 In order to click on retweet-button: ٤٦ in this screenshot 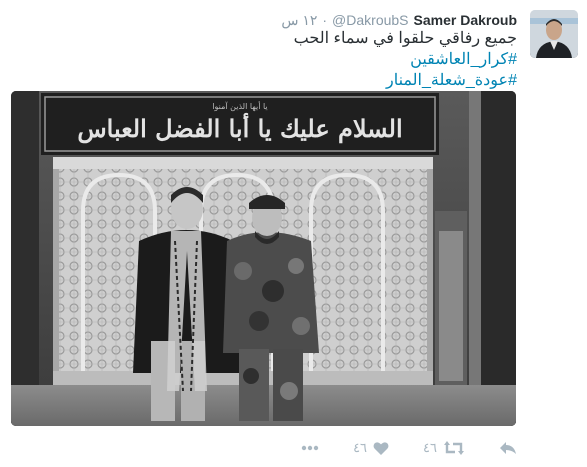, I will do `click(444, 448)`.